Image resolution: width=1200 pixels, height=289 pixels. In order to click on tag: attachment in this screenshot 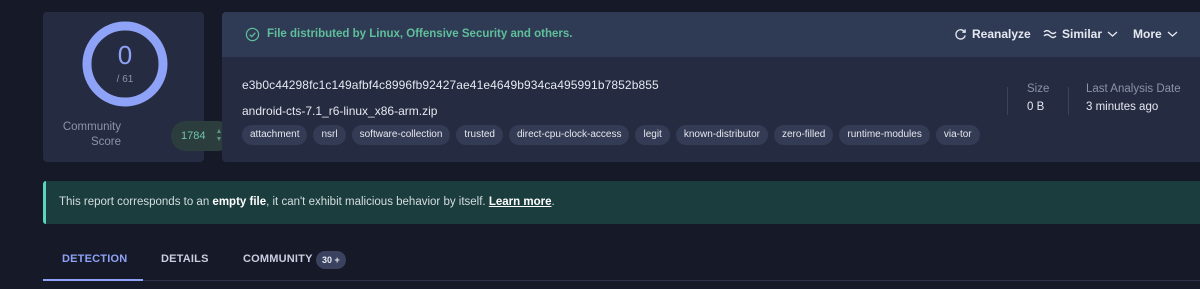, I will do `click(275, 135)`.